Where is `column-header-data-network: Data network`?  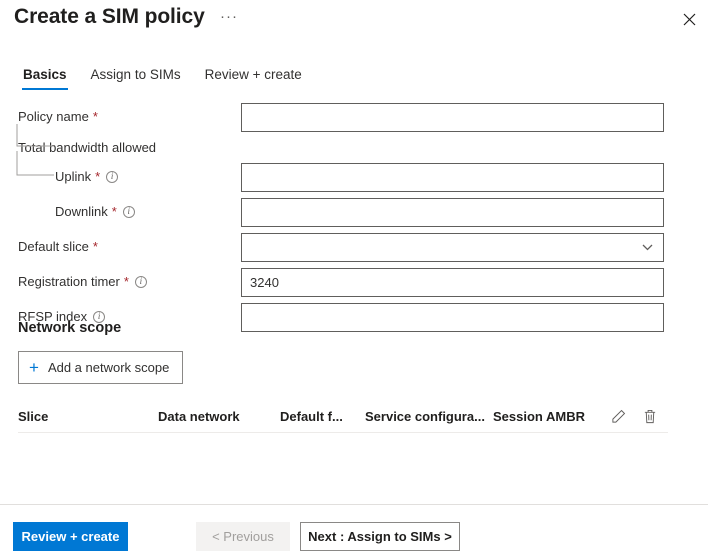
column-header-data-network: Data network is located at coordinates (199, 416).